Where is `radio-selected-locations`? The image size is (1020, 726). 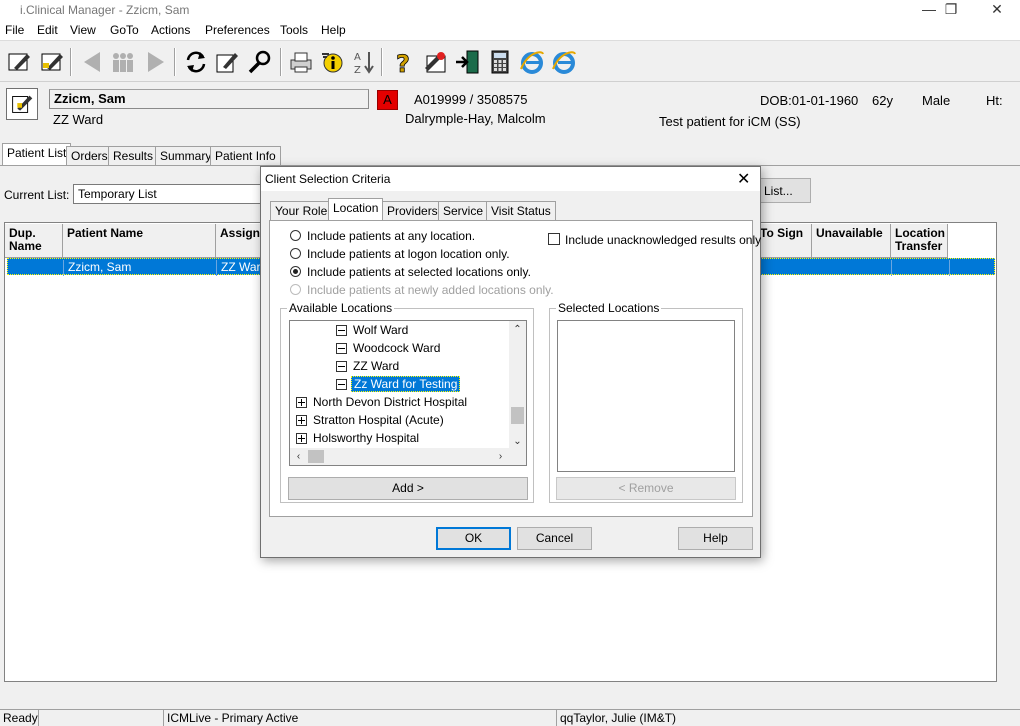 radio-selected-locations is located at coordinates (295, 271).